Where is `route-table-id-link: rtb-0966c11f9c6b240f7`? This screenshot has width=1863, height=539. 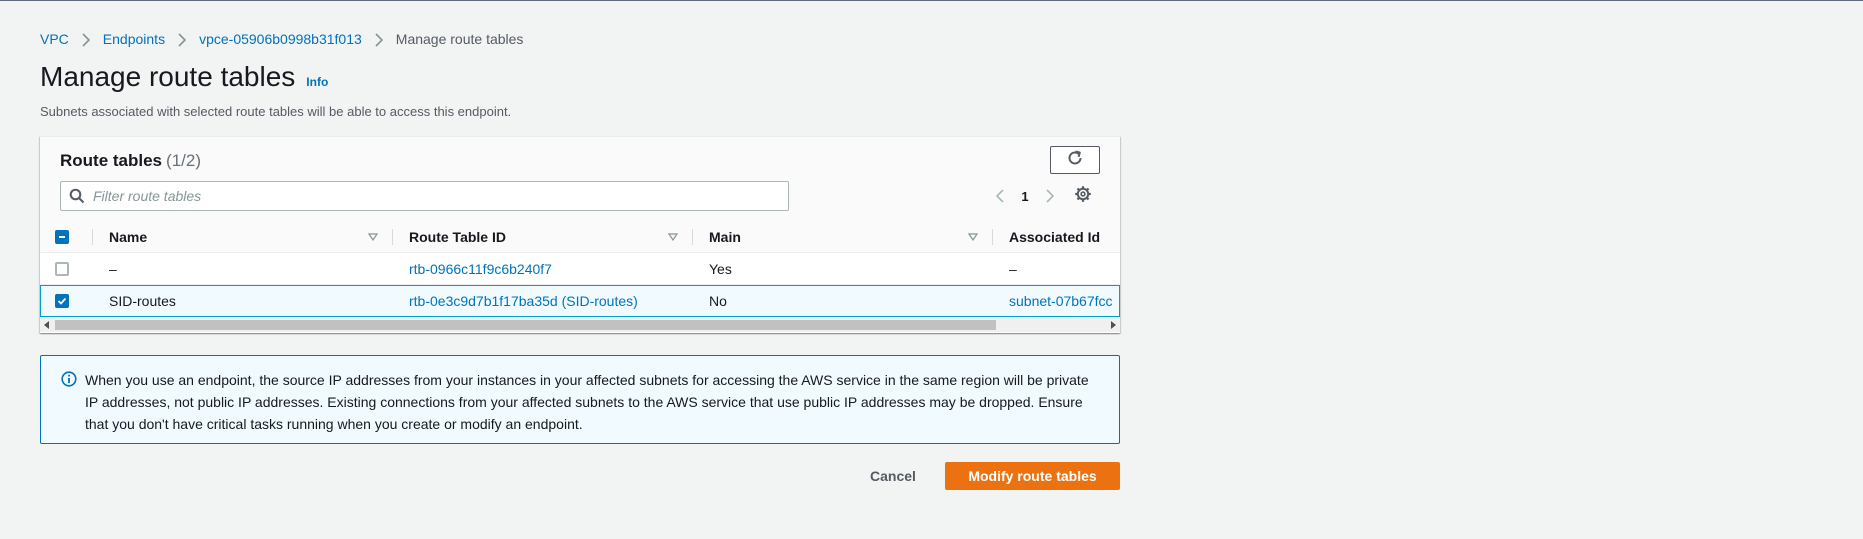 route-table-id-link: rtb-0966c11f9c6b240f7 is located at coordinates (480, 269).